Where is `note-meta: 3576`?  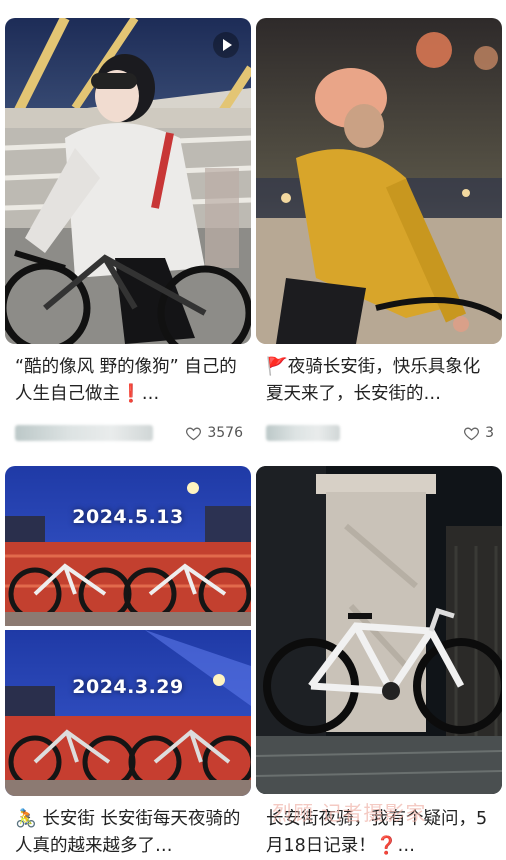
note-meta: 3576 is located at coordinates (129, 433).